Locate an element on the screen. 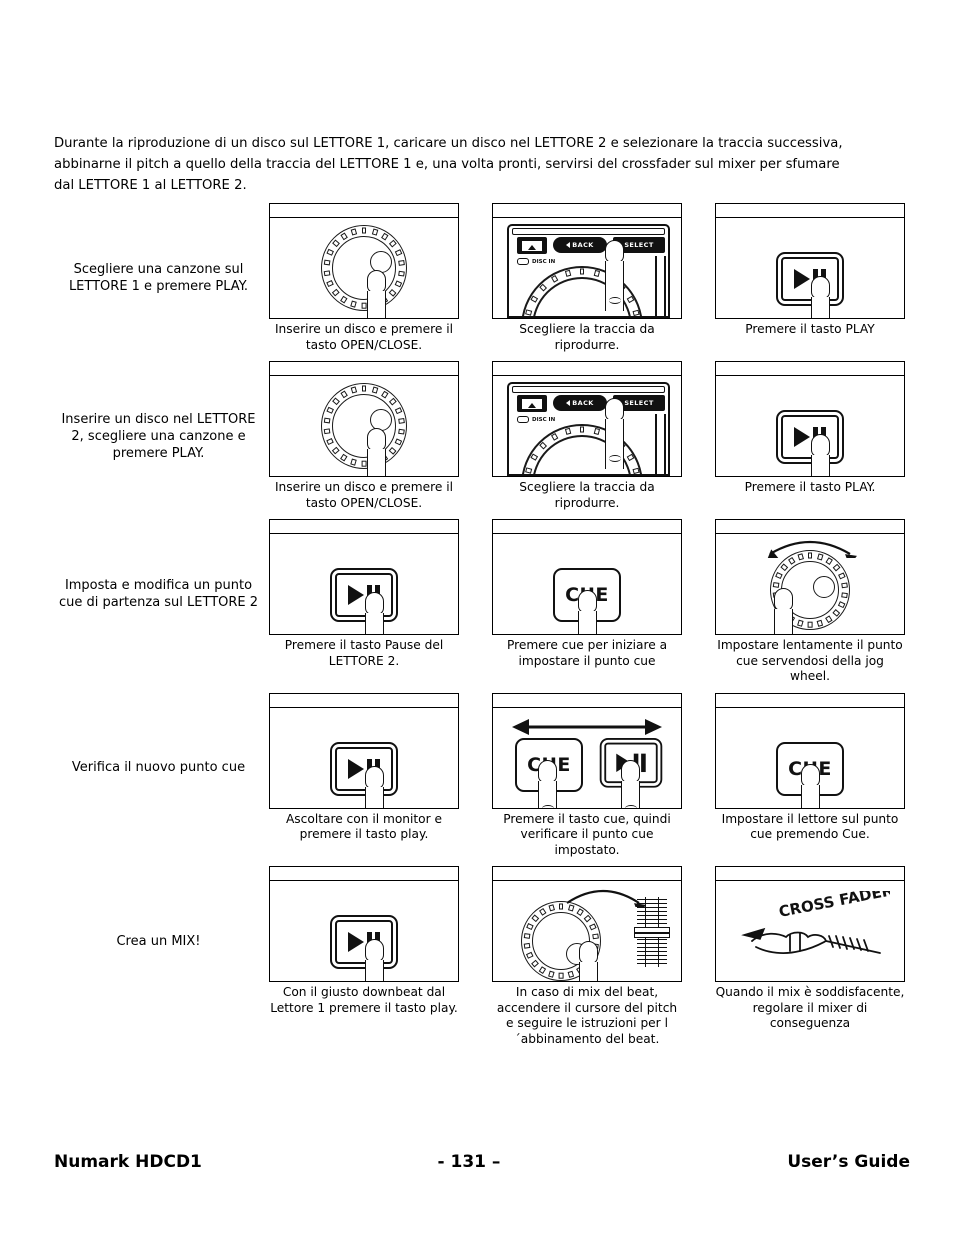 The image size is (954, 1235). jog-wheel-center-knob is located at coordinates (824, 587).